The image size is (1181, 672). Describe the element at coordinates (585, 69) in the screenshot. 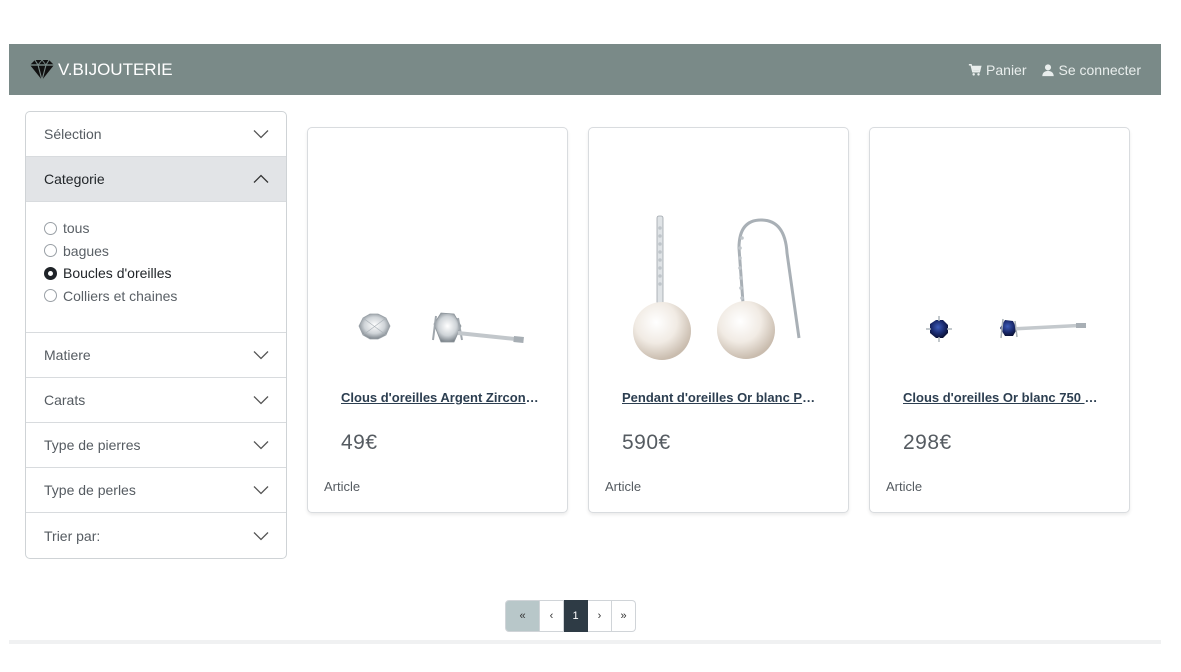

I see `navbar: V.BIJOUTERIE Panier Se connecter` at that location.